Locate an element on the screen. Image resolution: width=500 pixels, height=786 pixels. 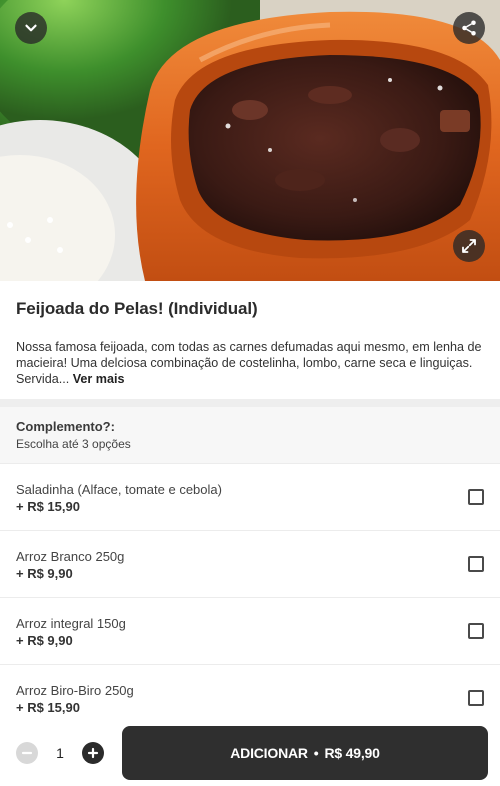
option-price: + R$ 15,90 is located at coordinates (48, 506).